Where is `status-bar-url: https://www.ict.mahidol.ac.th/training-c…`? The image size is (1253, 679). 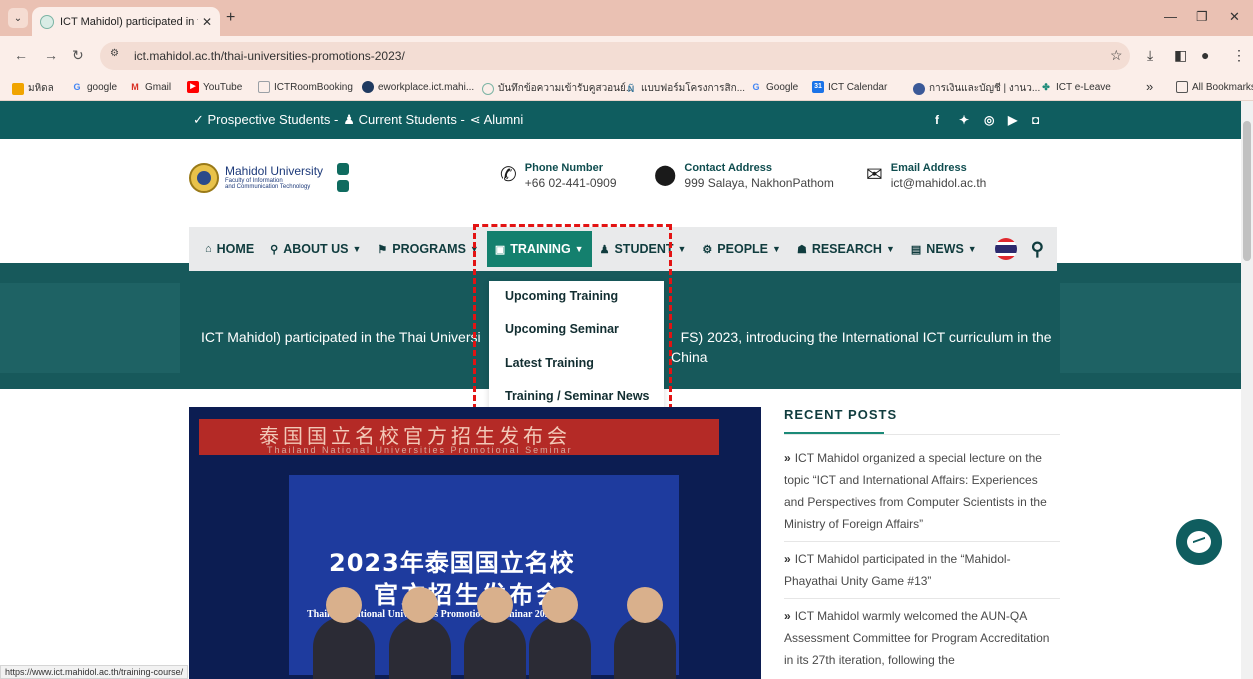 status-bar-url: https://www.ict.mahidol.ac.th/training-c… is located at coordinates (94, 672).